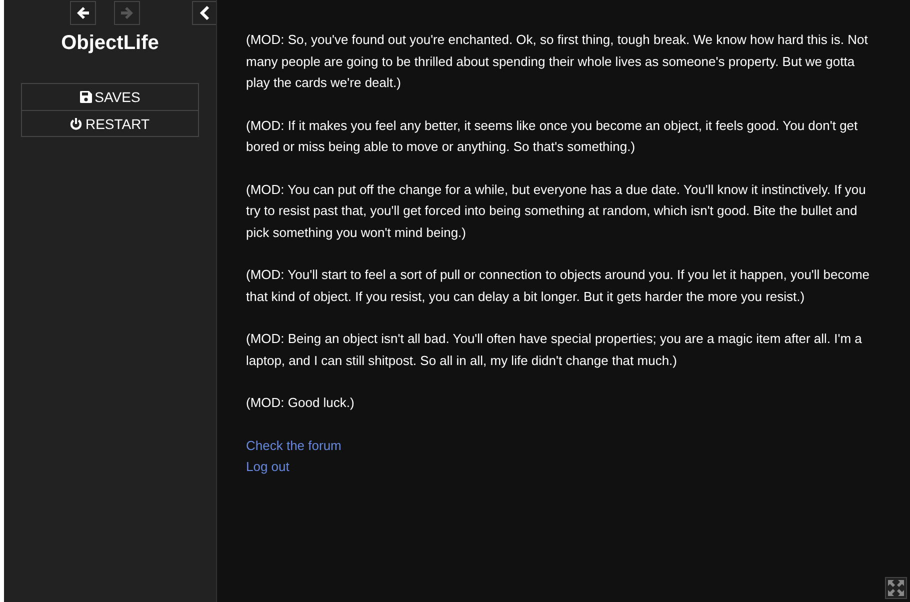  Describe the element at coordinates (127, 13) in the screenshot. I see `right-arrow-icon` at that location.